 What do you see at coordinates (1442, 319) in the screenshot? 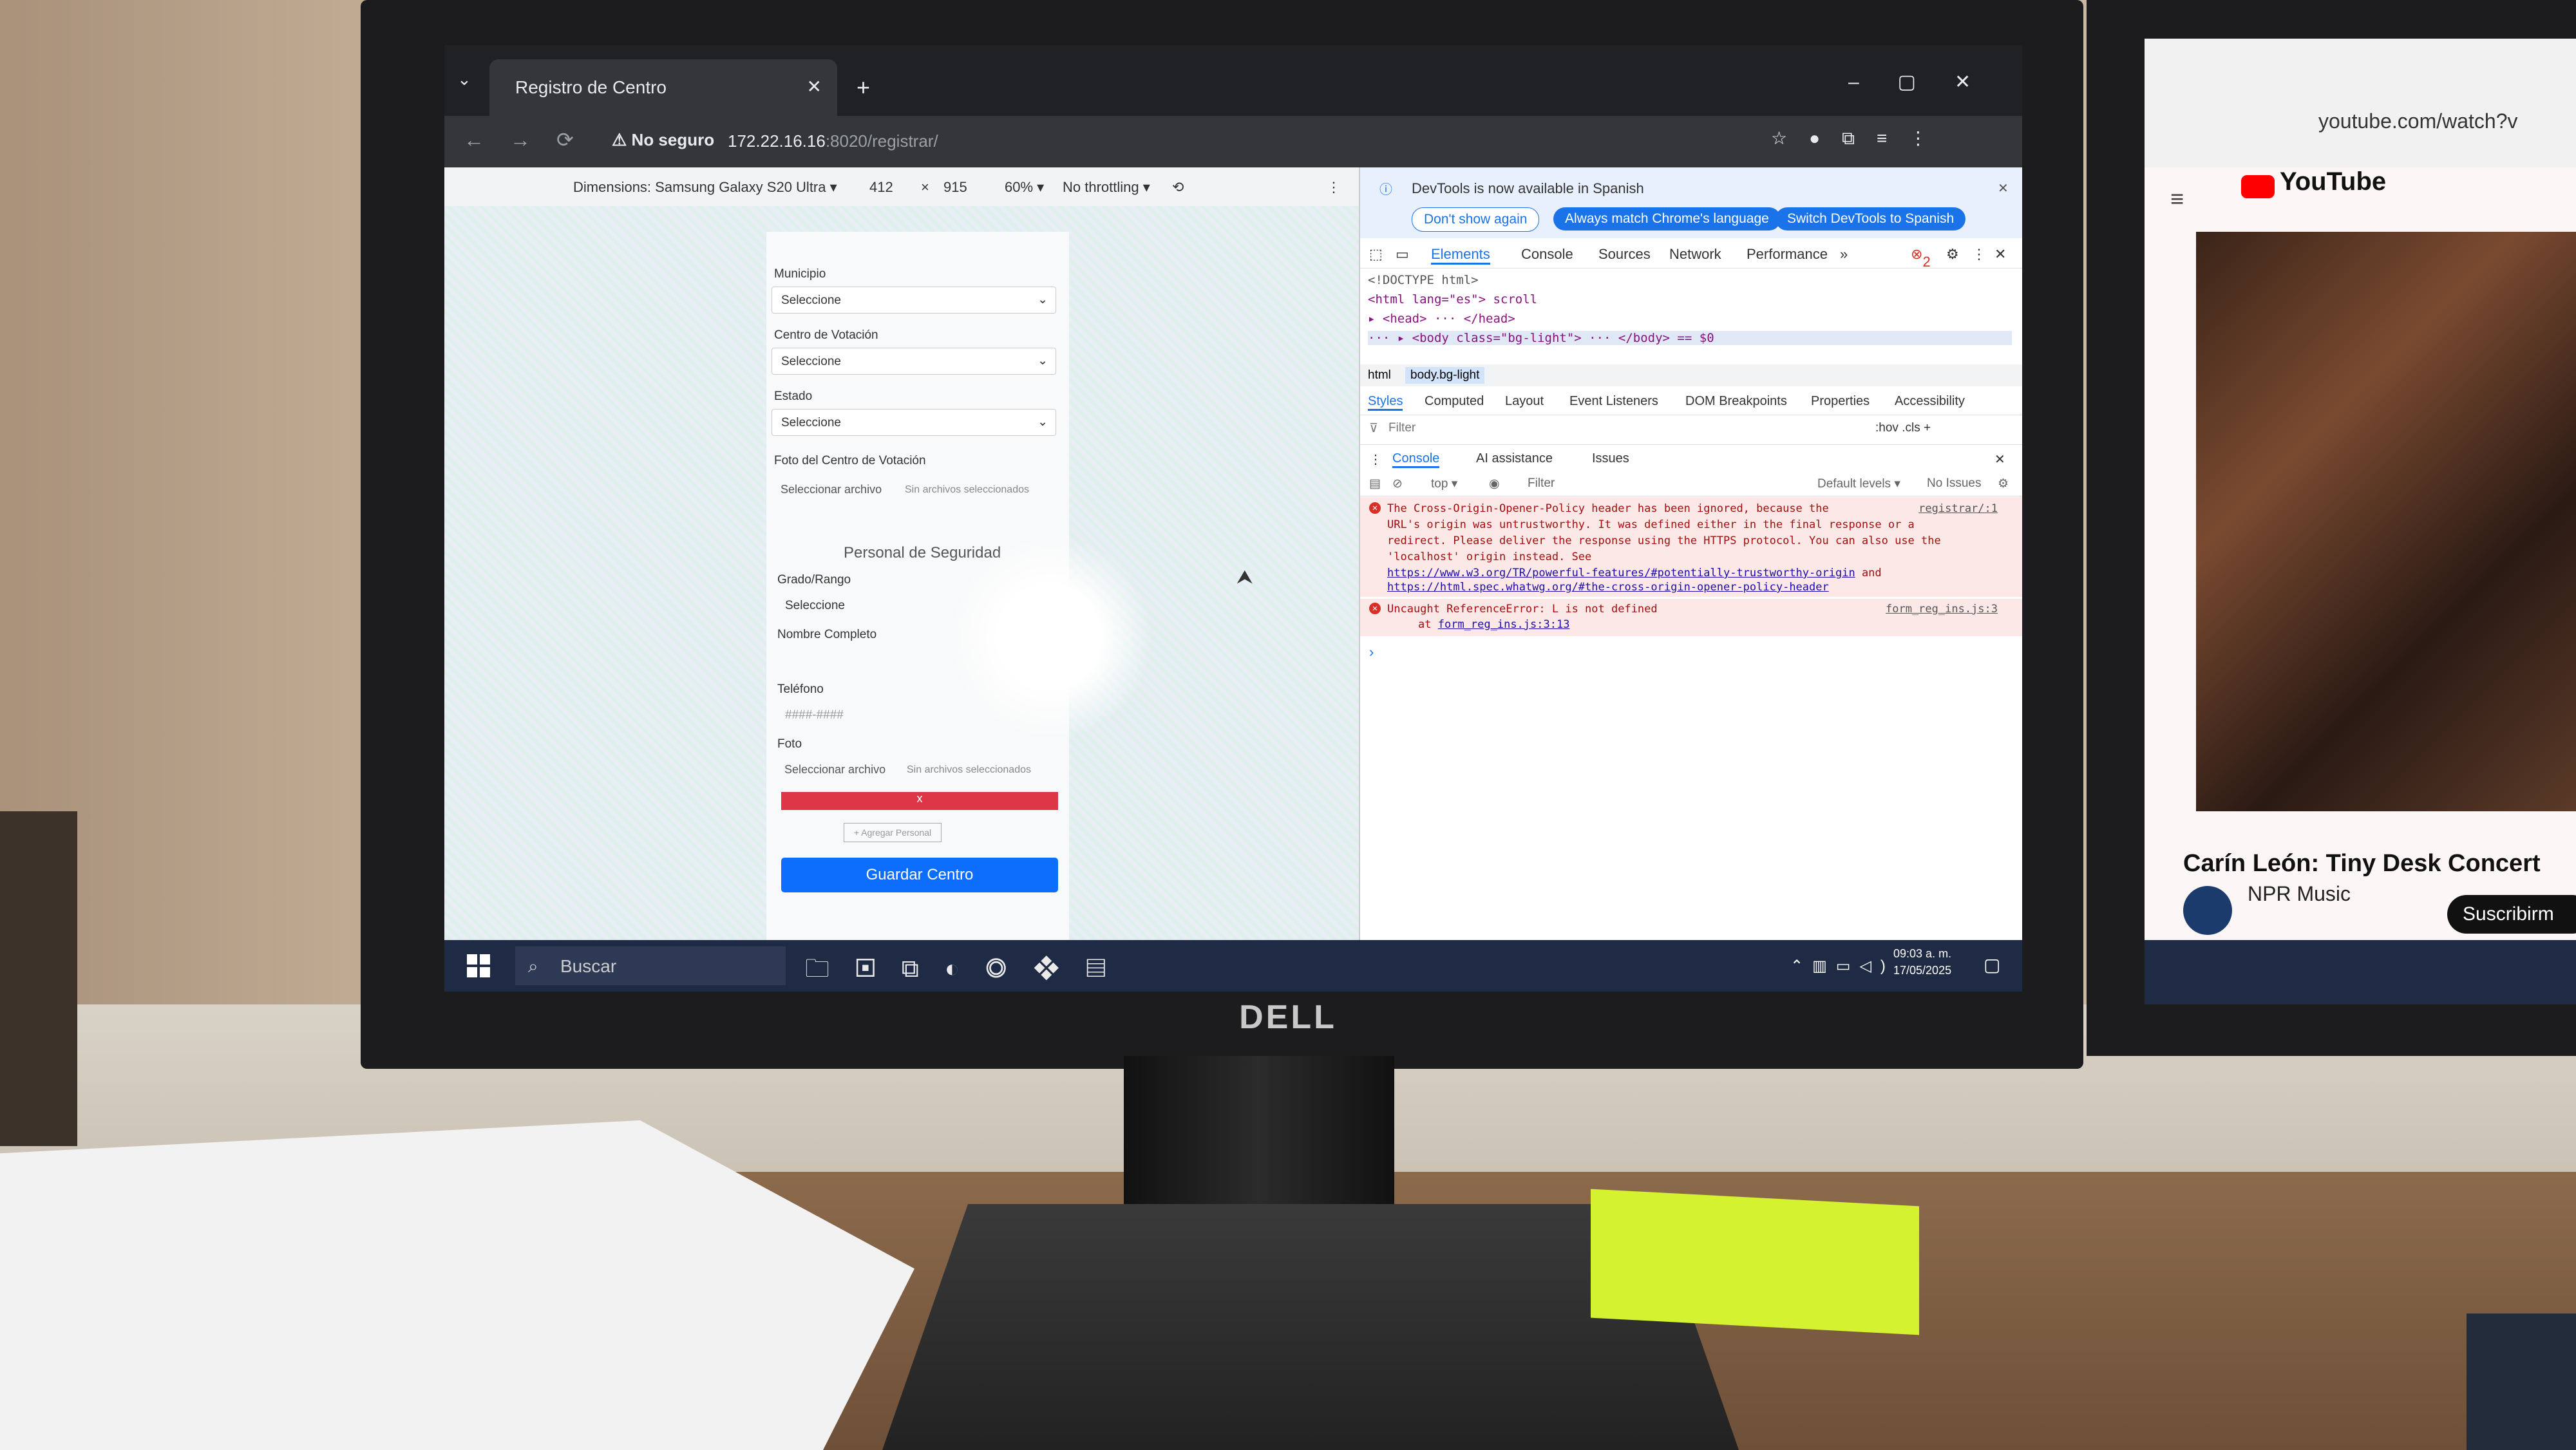
I see `dom-line: ▸ <head> ··· </head>` at bounding box center [1442, 319].